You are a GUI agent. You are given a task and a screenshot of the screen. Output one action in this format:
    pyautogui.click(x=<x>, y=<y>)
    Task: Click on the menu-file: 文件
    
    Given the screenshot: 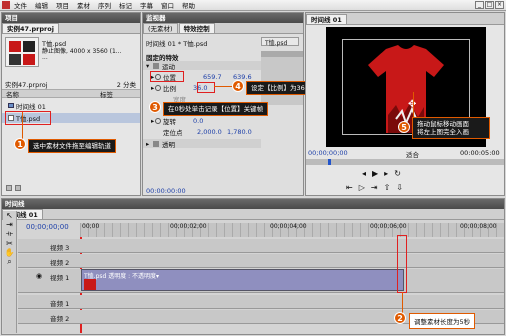 What is the action you would take?
    pyautogui.click(x=20, y=5)
    